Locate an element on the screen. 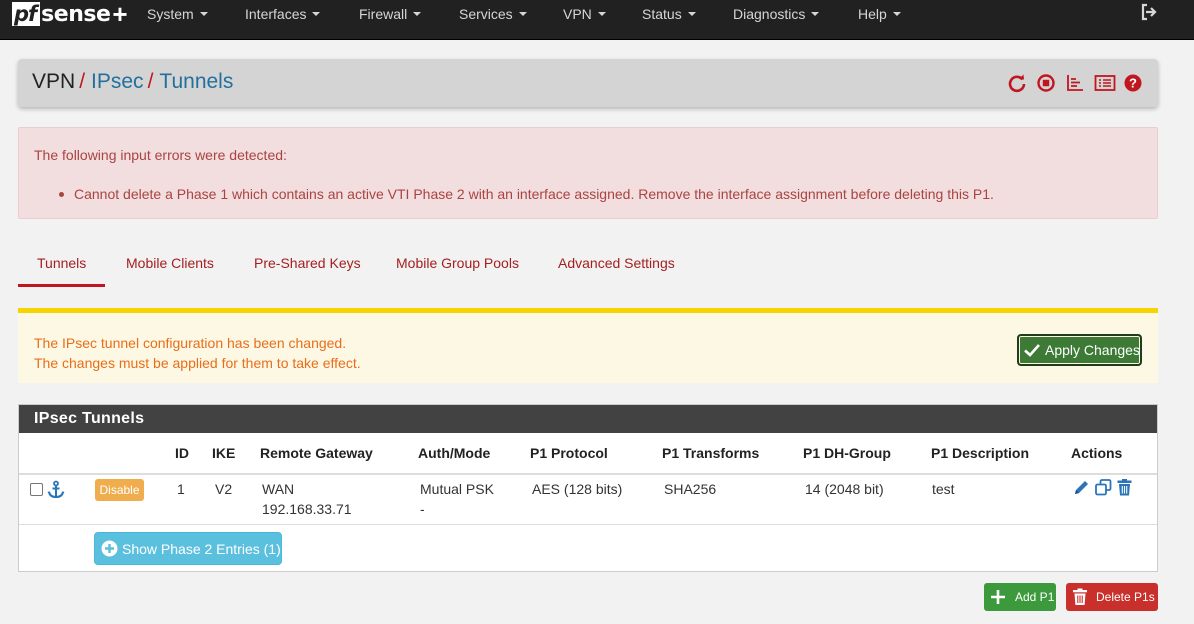  row-divider is located at coordinates (588, 524).